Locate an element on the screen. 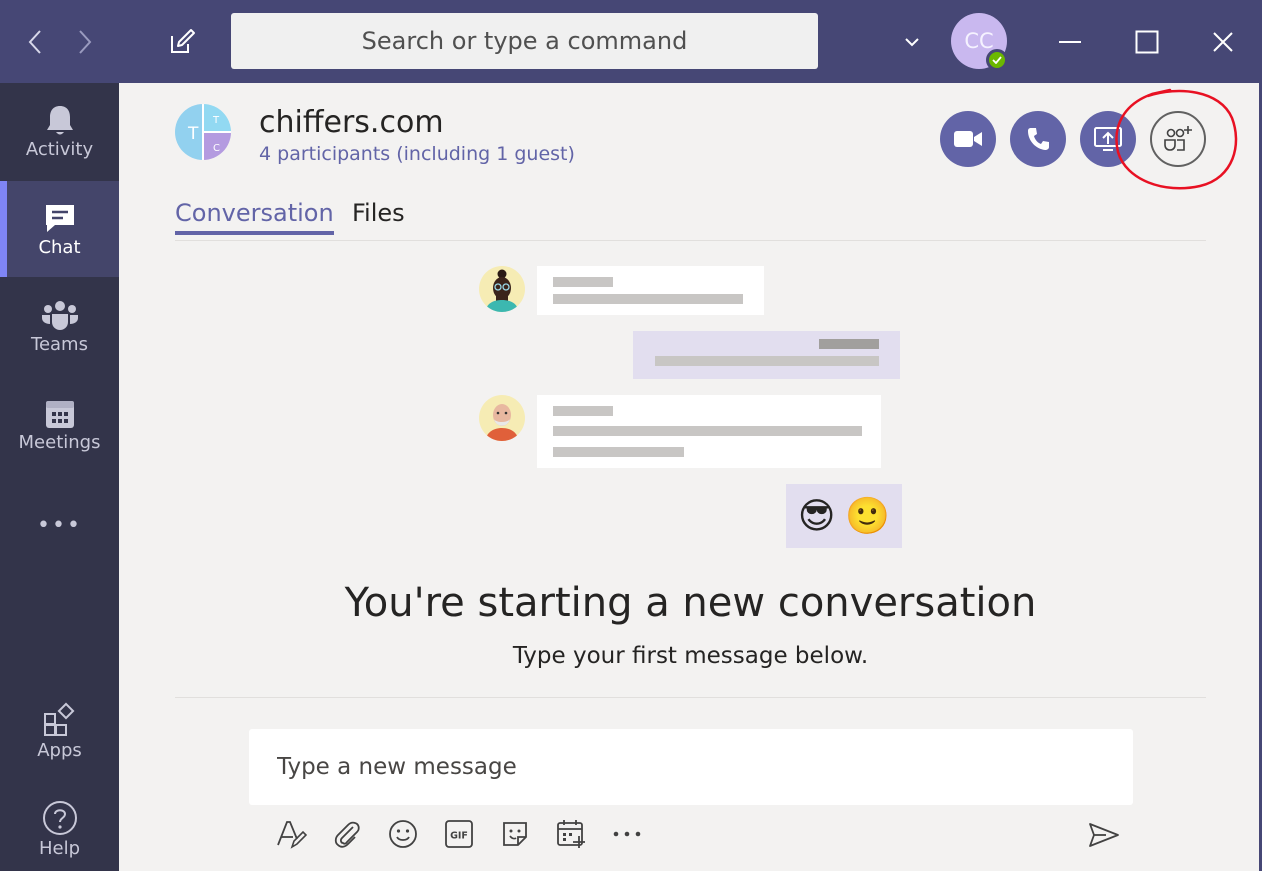 This screenshot has height=871, width=1262. chat-title: chiffers.com is located at coordinates (351, 122).